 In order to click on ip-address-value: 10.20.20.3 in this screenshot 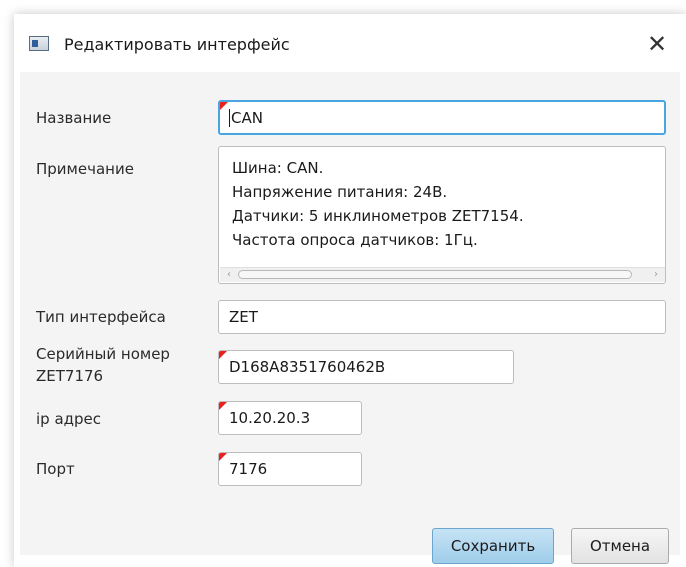, I will do `click(270, 418)`.